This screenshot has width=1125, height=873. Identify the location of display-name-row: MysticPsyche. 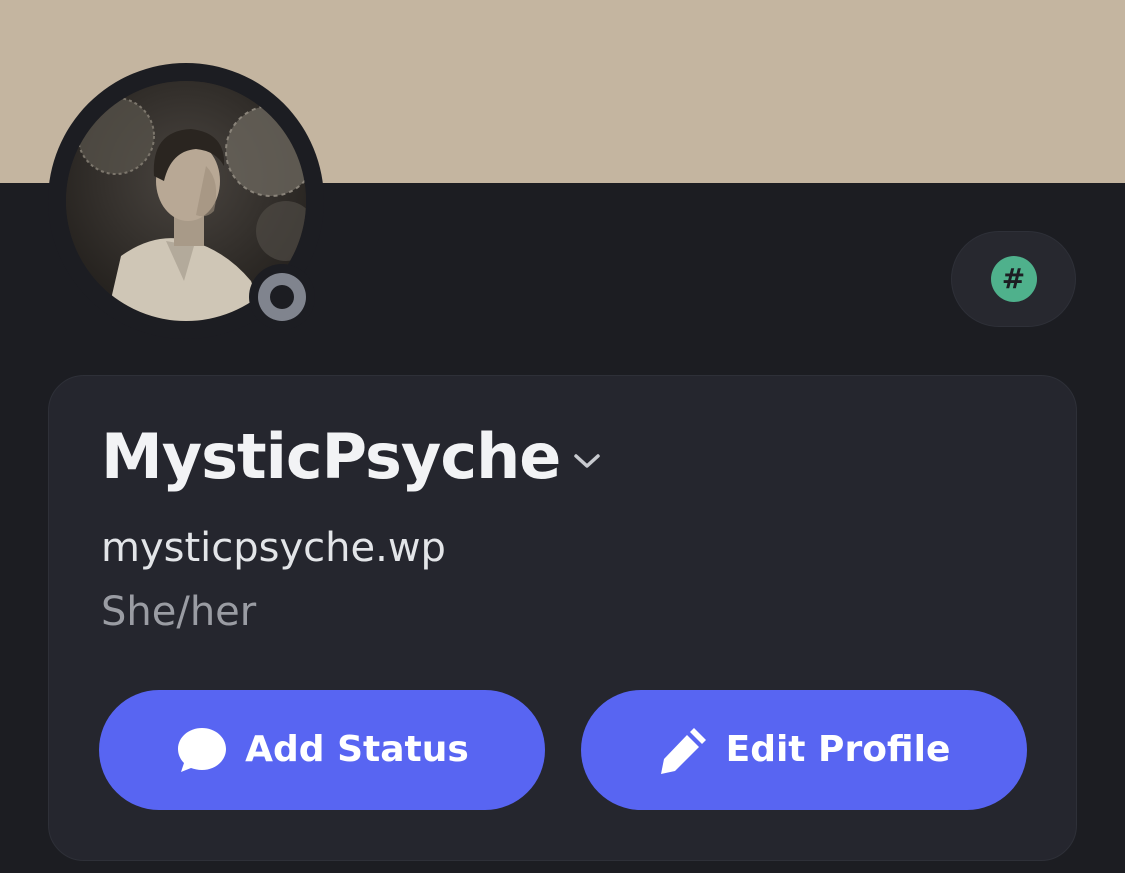
(351, 457).